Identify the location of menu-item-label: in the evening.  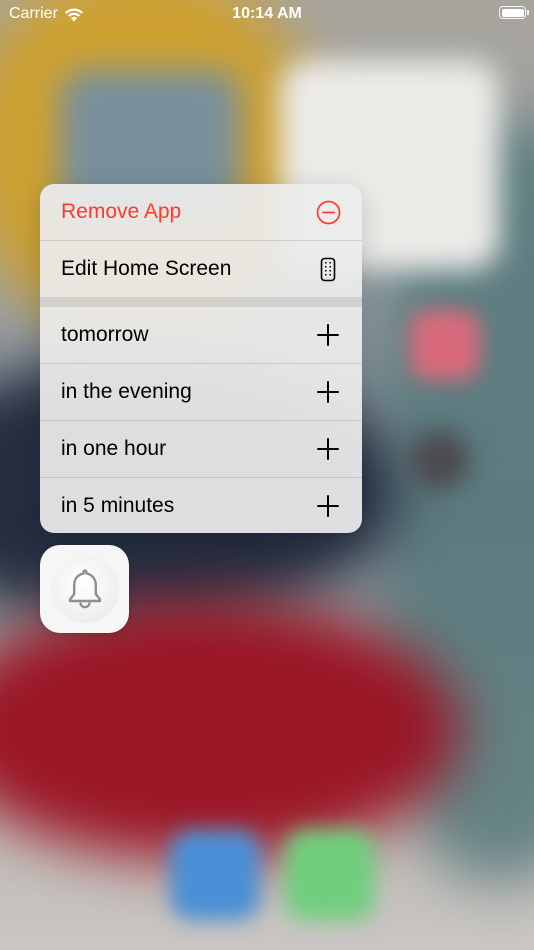
(126, 391).